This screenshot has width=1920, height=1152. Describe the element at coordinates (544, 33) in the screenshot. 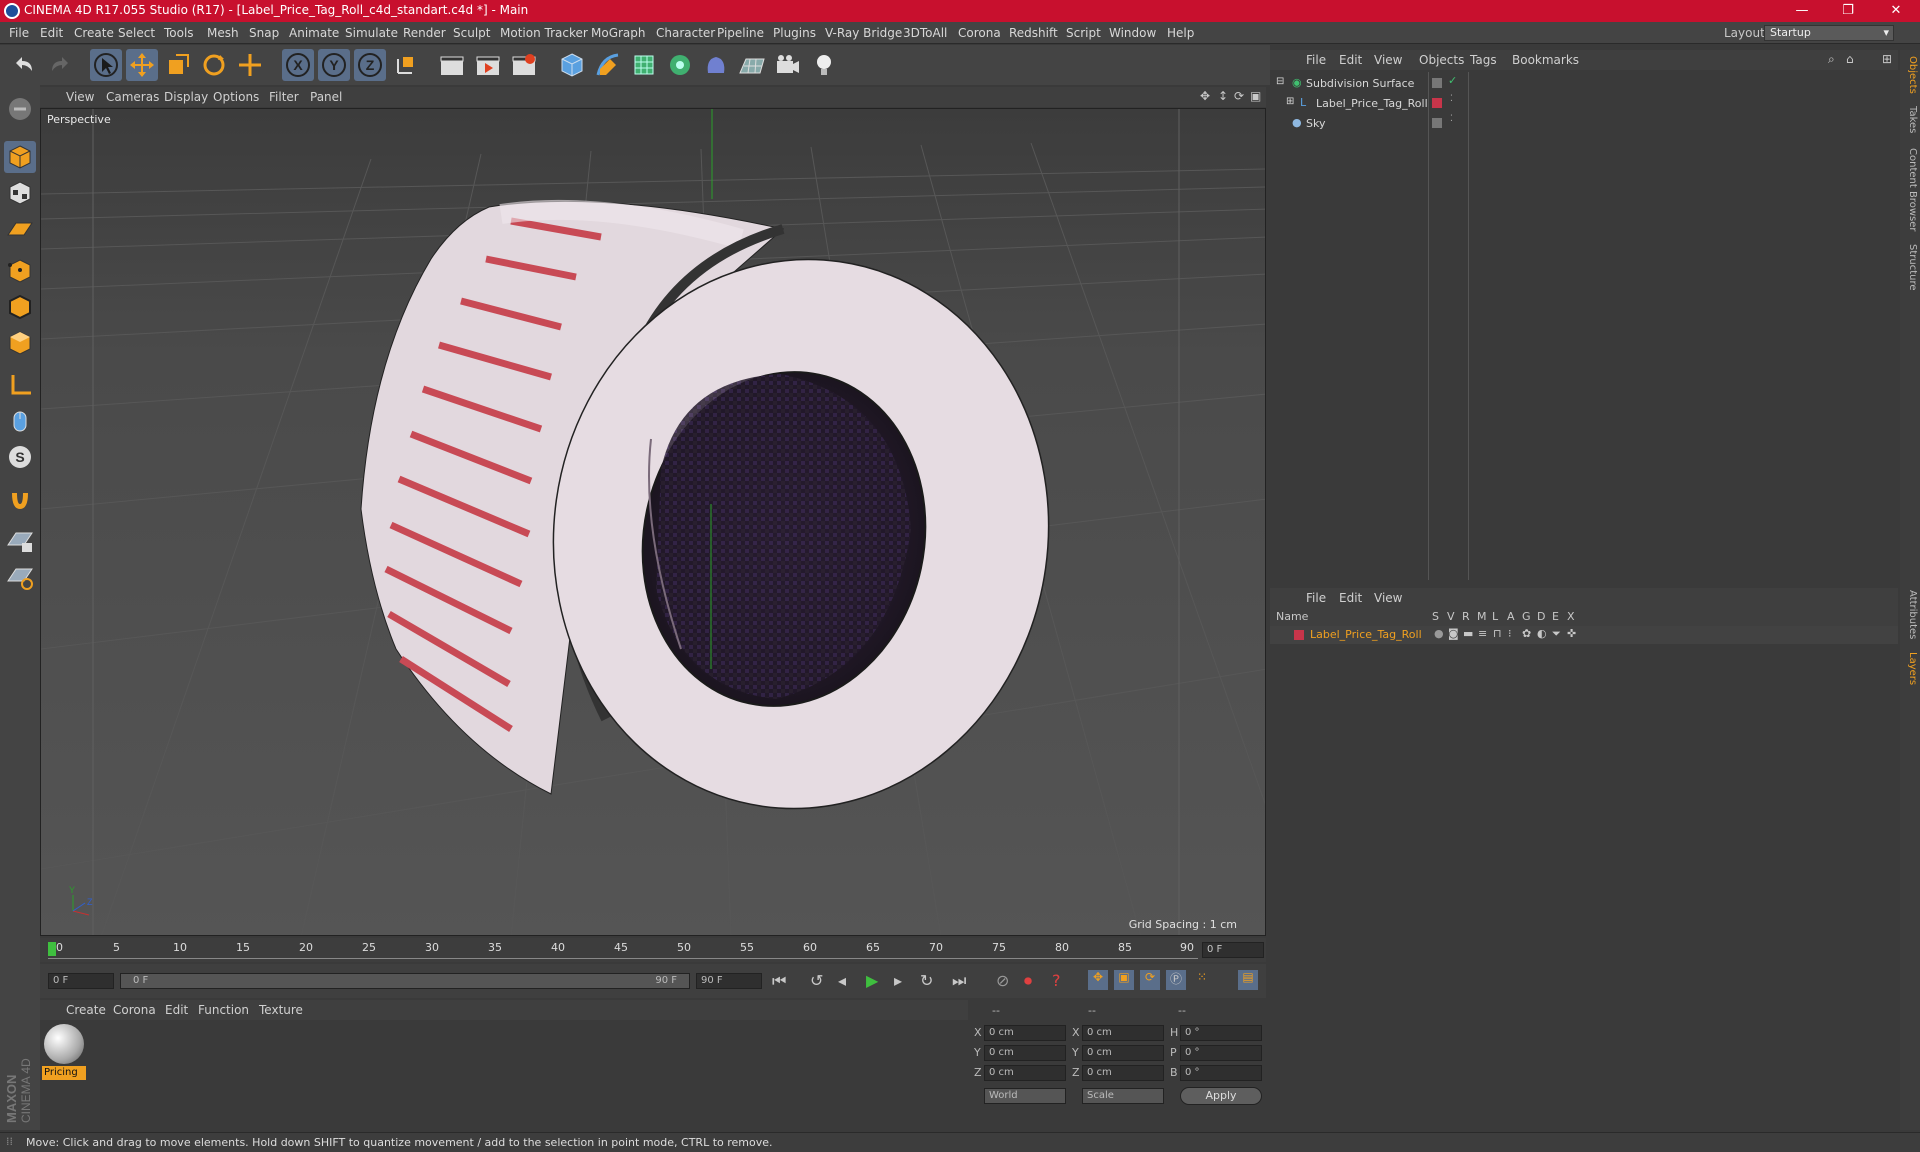

I see `menu-motion-tracker: Motion Tracker` at that location.